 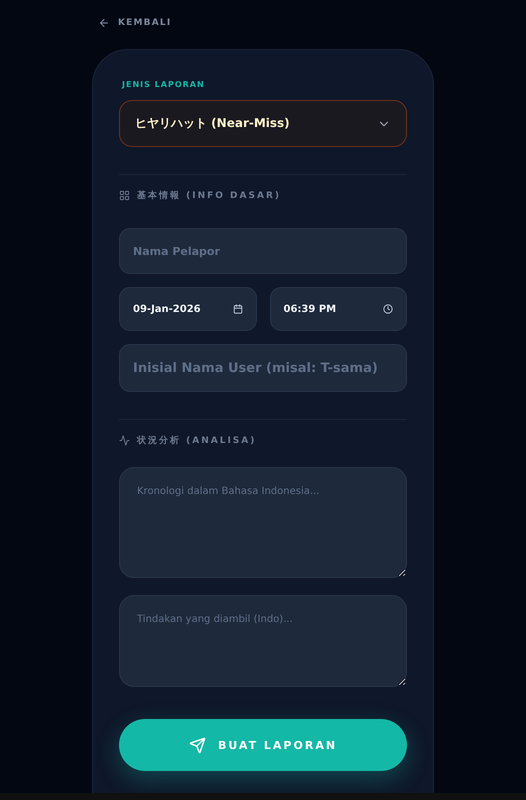 What do you see at coordinates (187, 309) in the screenshot?
I see `date-field: 09-Jan-2026` at bounding box center [187, 309].